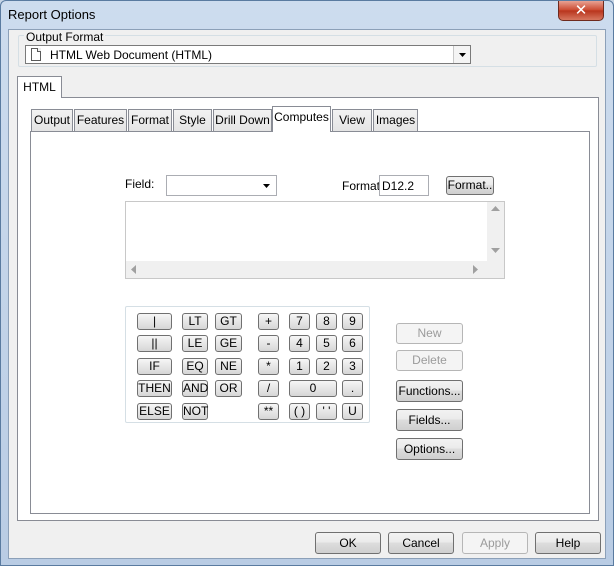 Image resolution: width=614 pixels, height=566 pixels. What do you see at coordinates (228, 343) in the screenshot?
I see `key-ge: GE` at bounding box center [228, 343].